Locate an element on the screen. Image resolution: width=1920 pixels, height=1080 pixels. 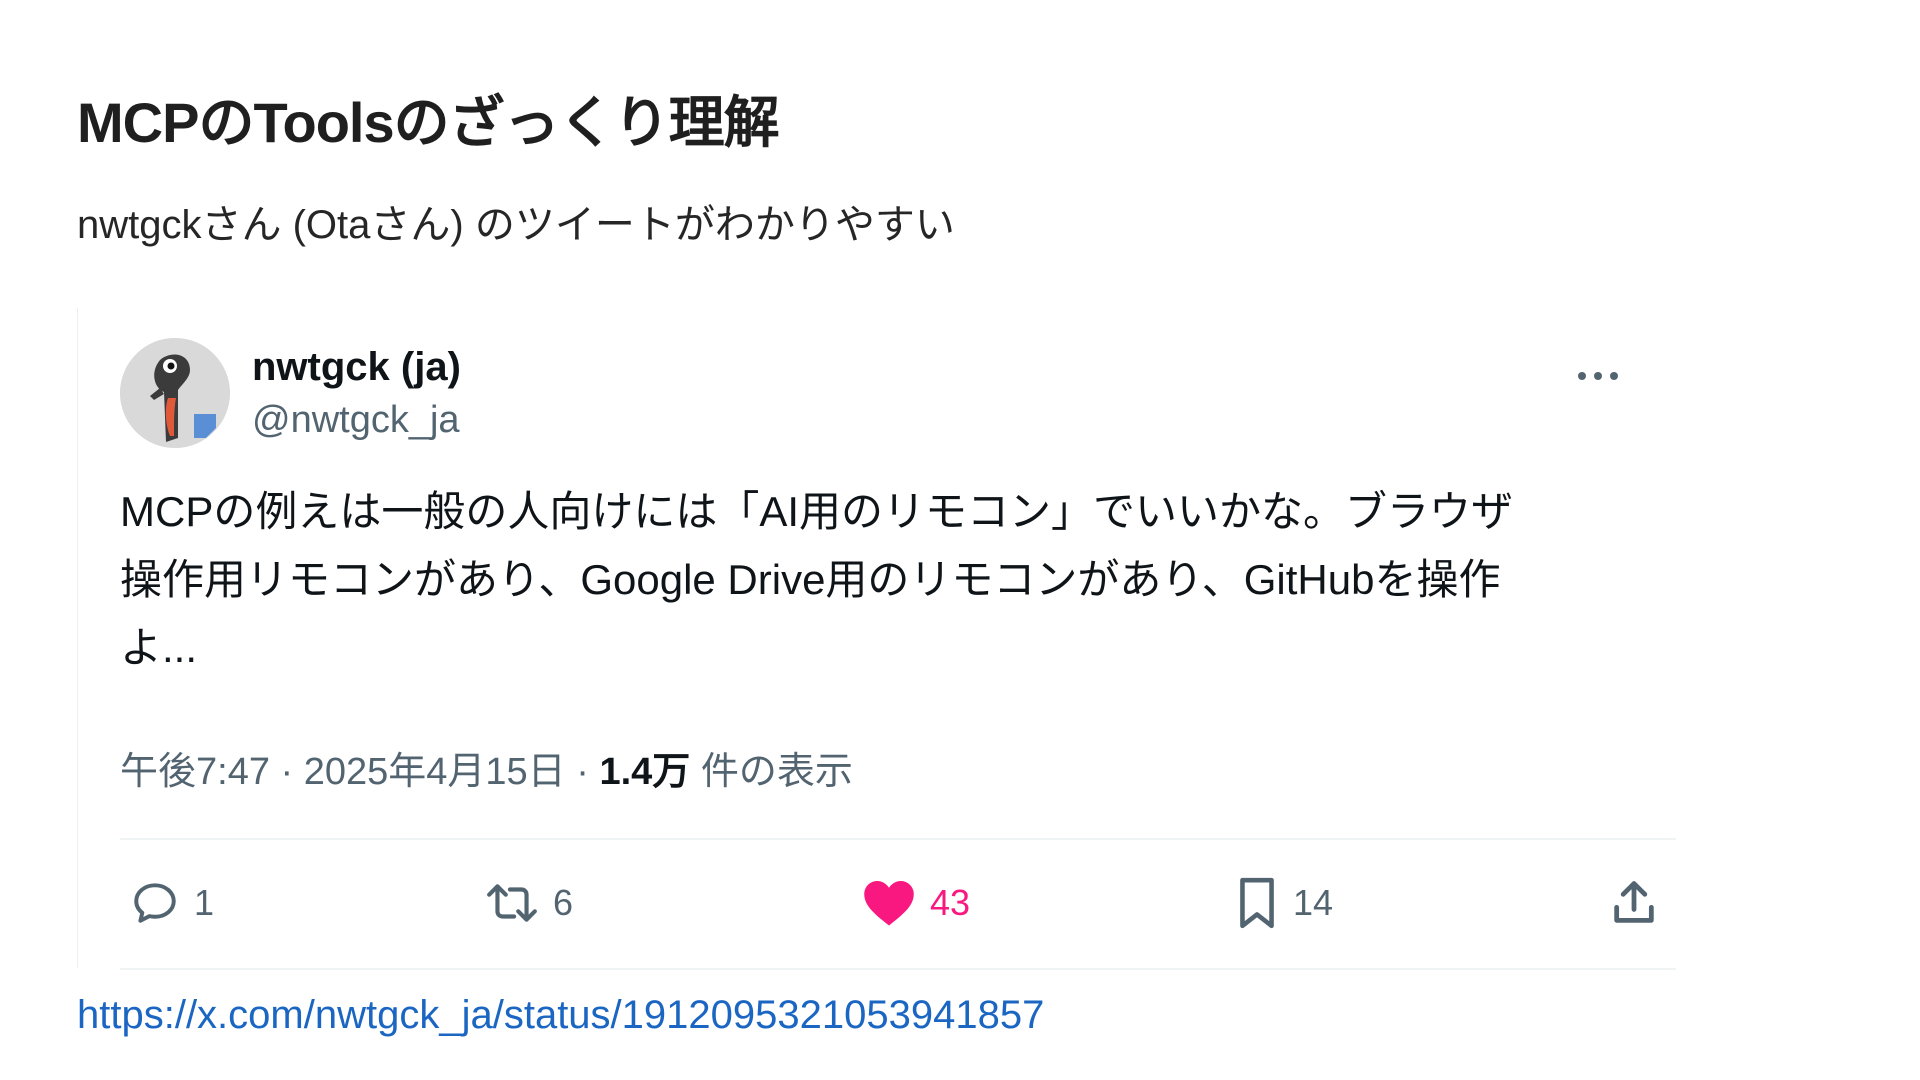
bookmark-button: 14 is located at coordinates (1284, 903).